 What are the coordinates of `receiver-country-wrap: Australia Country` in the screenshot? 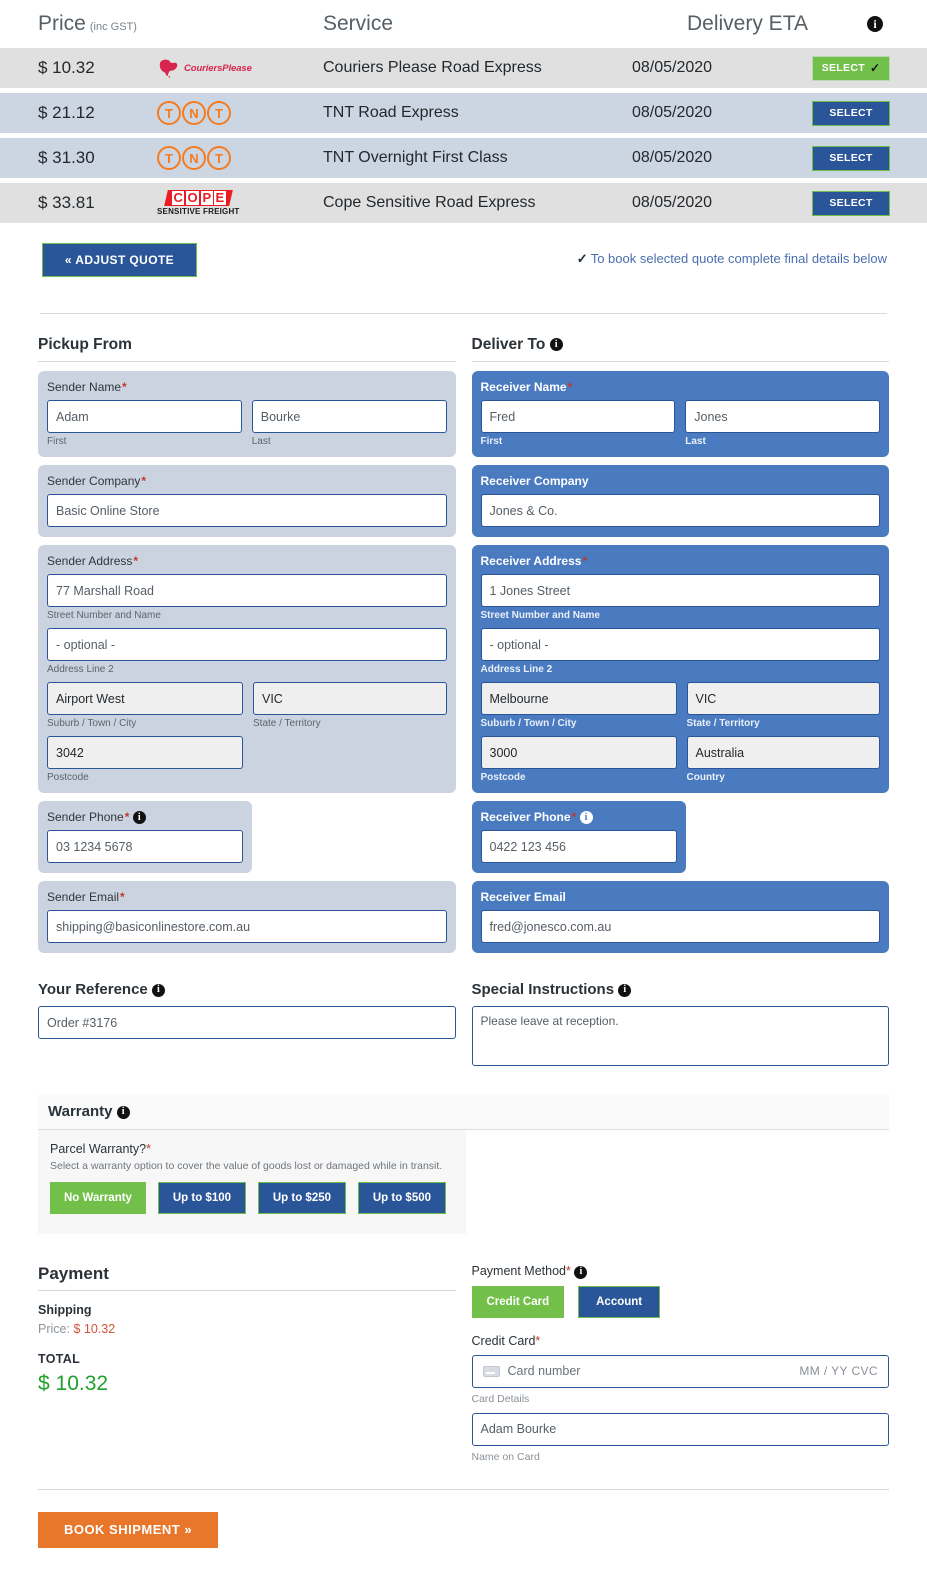 It's located at (783, 759).